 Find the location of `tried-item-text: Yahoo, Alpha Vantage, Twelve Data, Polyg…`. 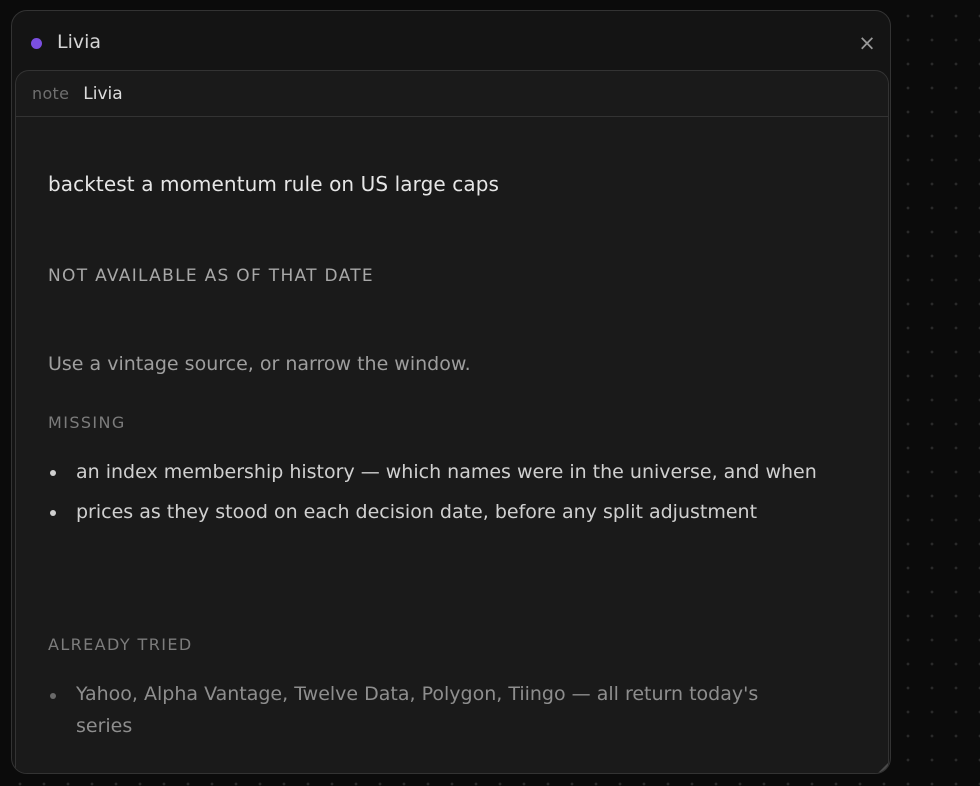

tried-item-text: Yahoo, Alpha Vantage, Twelve Data, Polyg… is located at coordinates (417, 710).